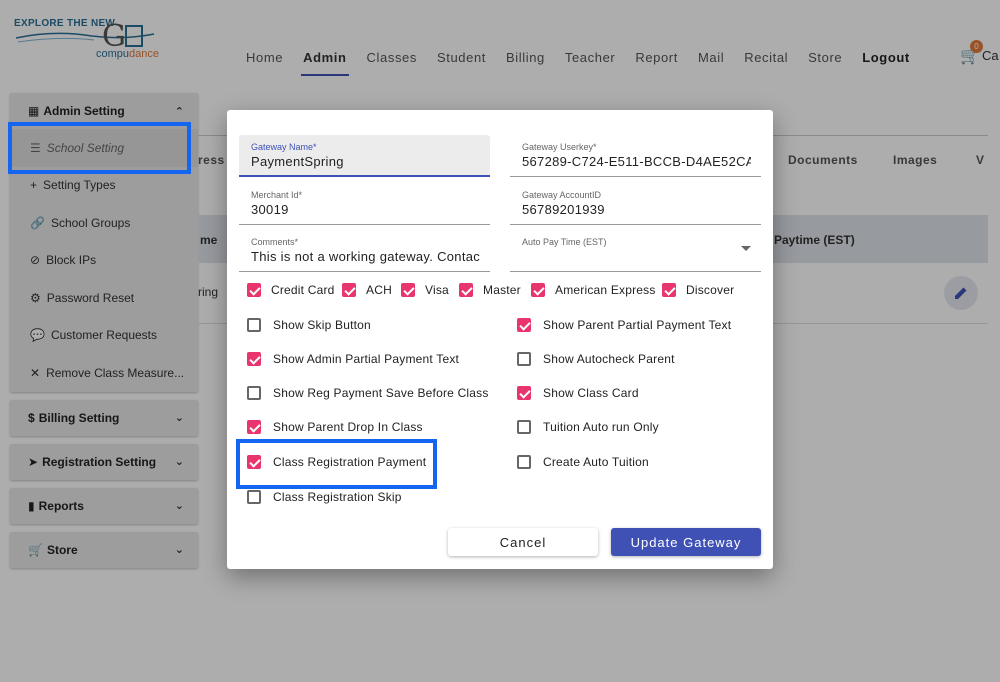 The image size is (1000, 682). Describe the element at coordinates (593, 290) in the screenshot. I see `checkbox-american-express: American Express` at that location.